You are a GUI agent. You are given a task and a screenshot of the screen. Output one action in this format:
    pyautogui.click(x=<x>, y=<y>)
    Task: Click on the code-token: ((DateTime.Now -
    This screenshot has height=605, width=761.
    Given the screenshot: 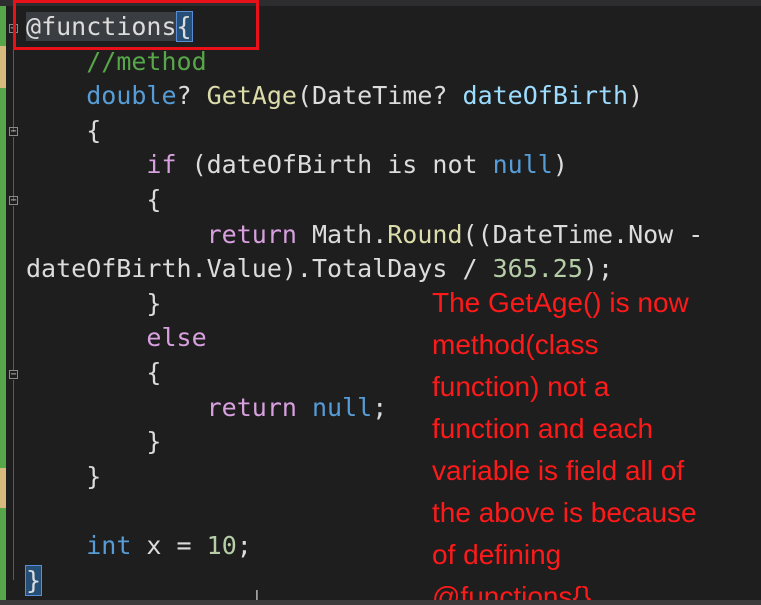 What is the action you would take?
    pyautogui.click(x=583, y=234)
    